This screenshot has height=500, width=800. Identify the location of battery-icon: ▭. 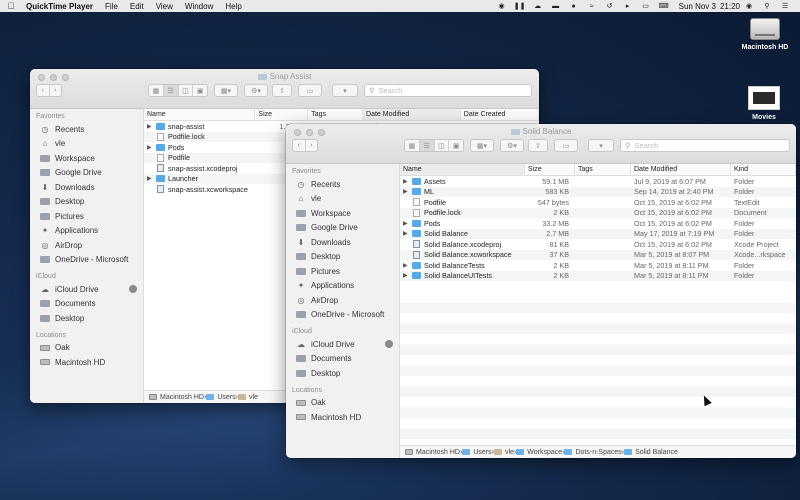
(646, 6).